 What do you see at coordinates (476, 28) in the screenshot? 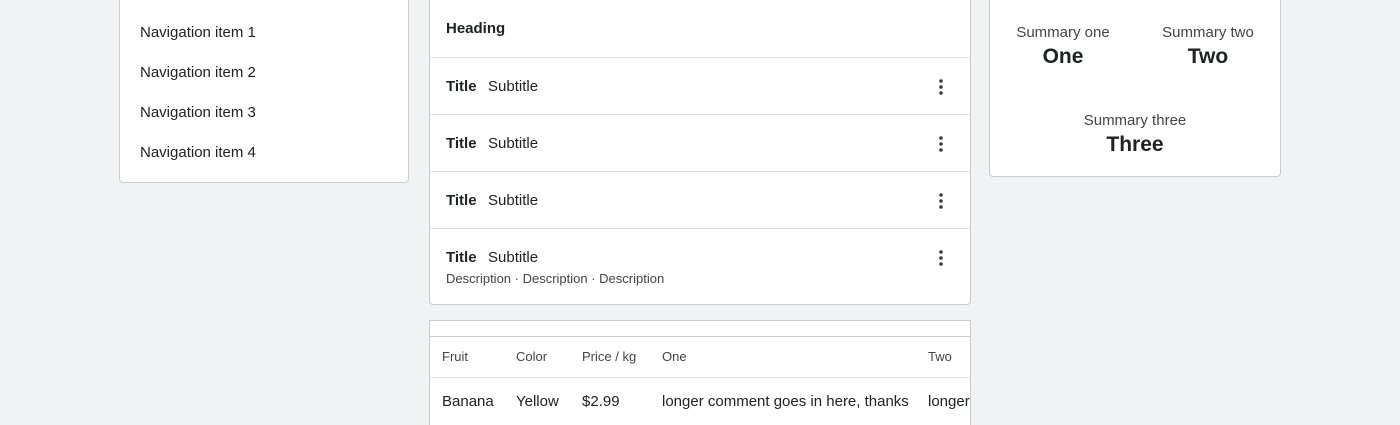
I see `list-heading: Heading` at bounding box center [476, 28].